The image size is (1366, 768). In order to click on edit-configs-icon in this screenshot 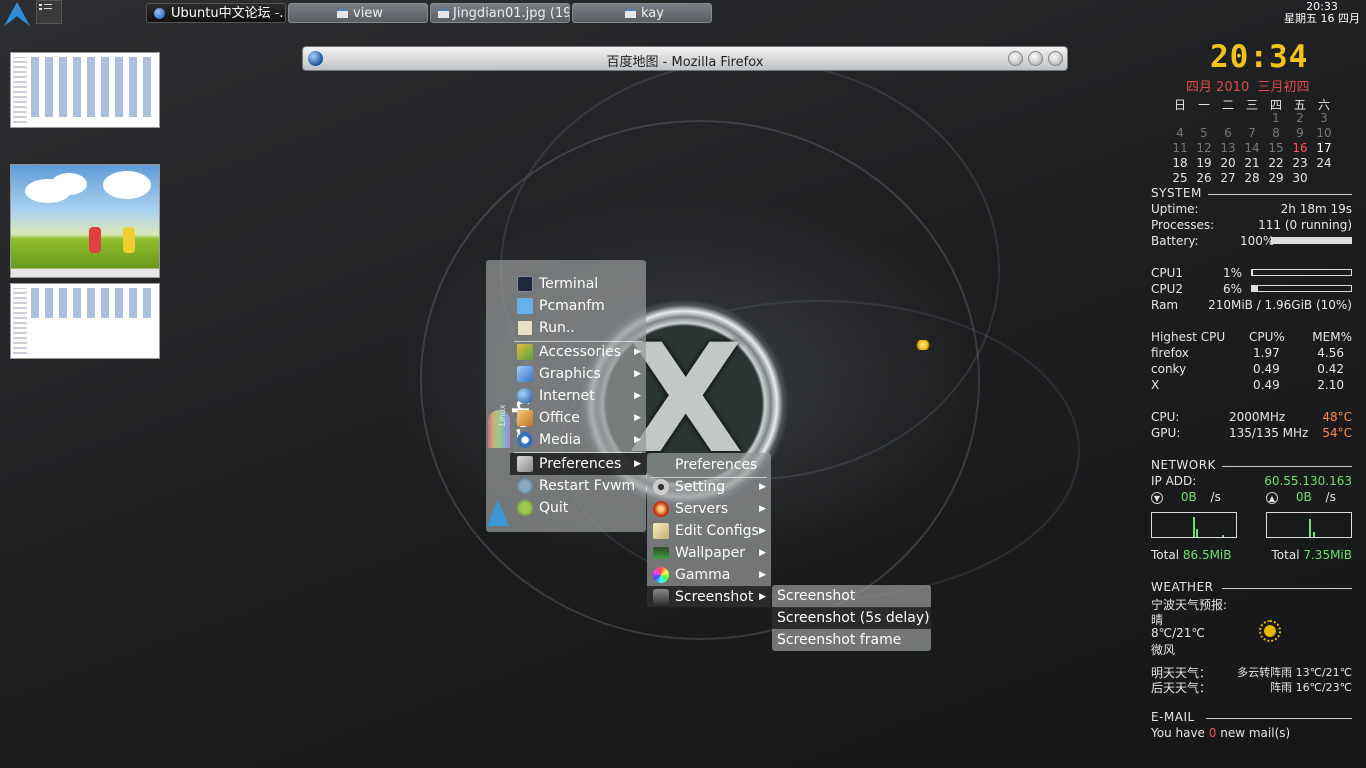, I will do `click(661, 531)`.